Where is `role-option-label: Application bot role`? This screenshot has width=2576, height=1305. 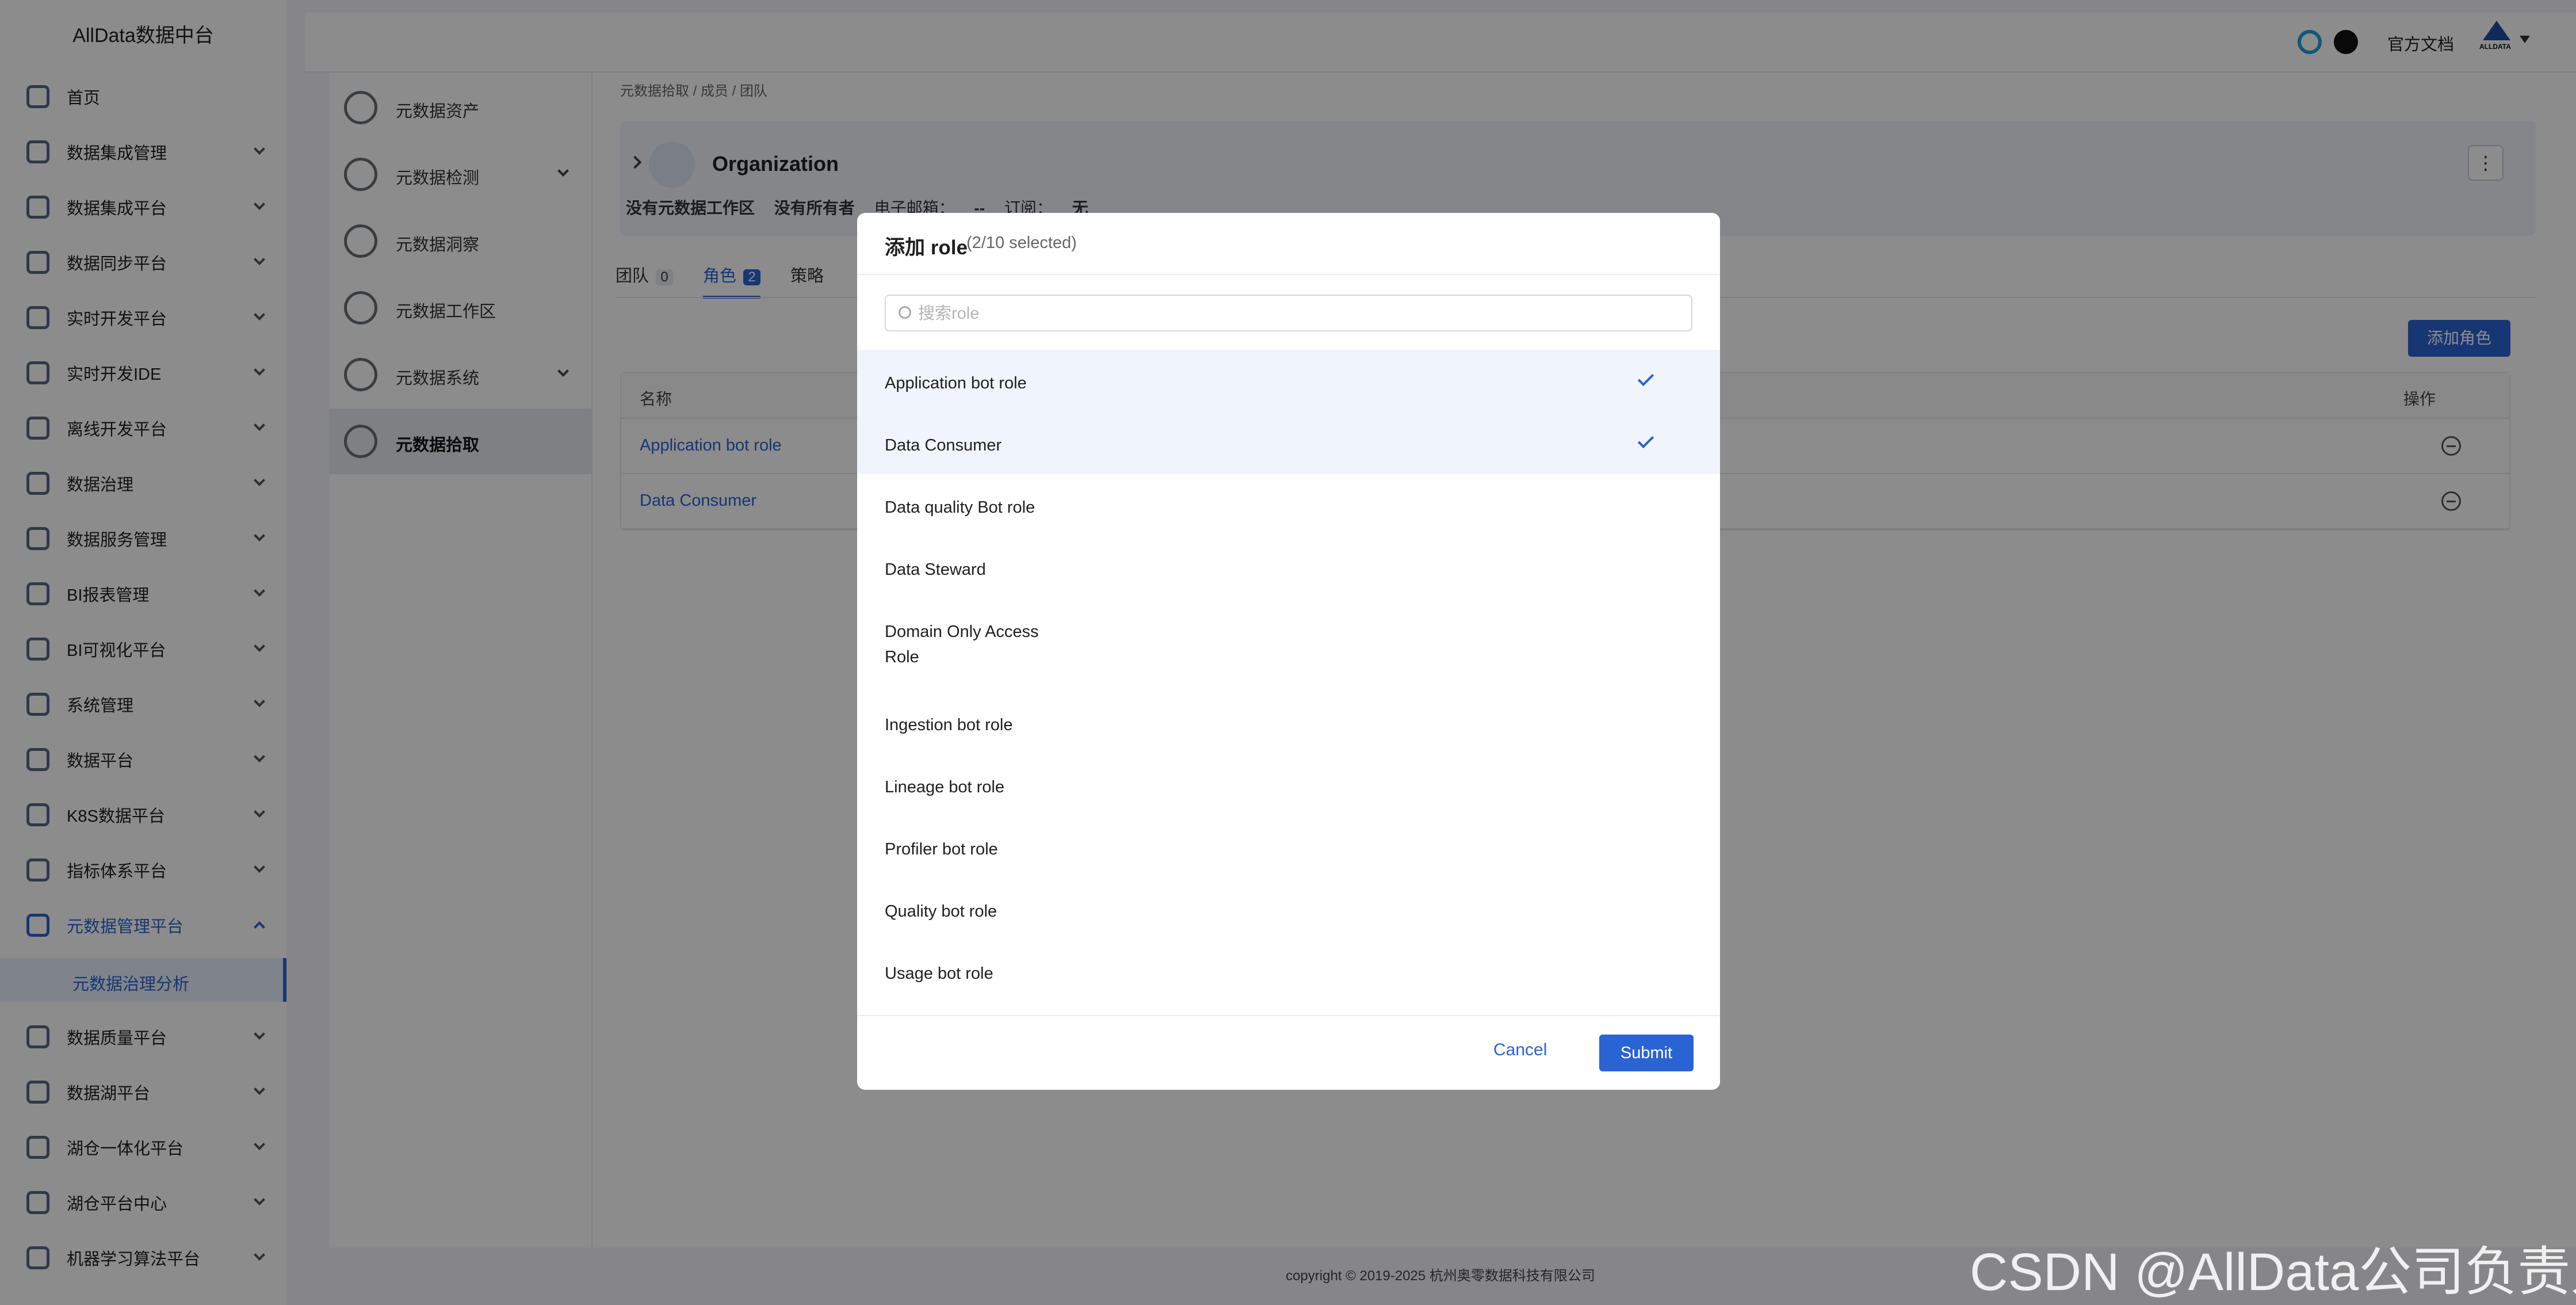
role-option-label: Application bot role is located at coordinates (956, 383).